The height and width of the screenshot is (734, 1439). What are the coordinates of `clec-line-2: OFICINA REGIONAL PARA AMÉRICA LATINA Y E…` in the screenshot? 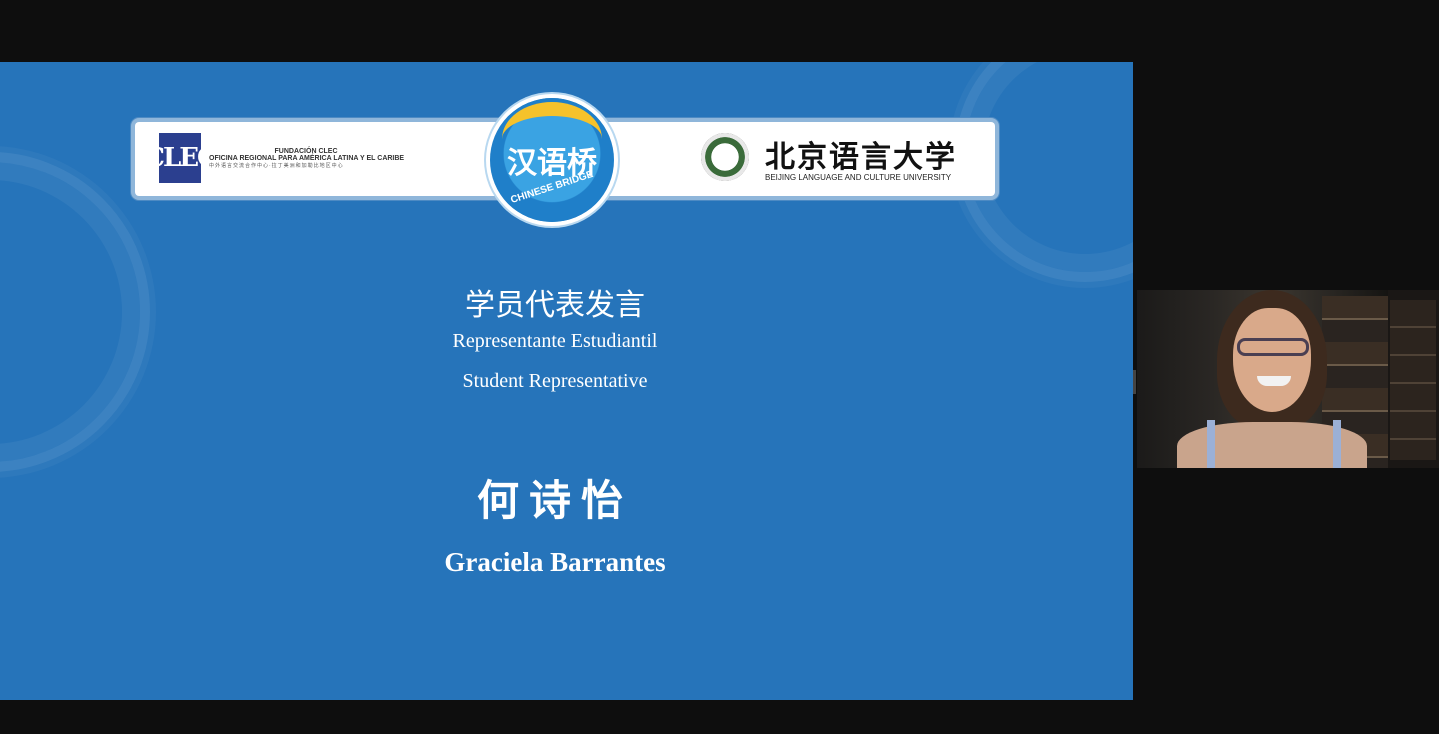 It's located at (307, 158).